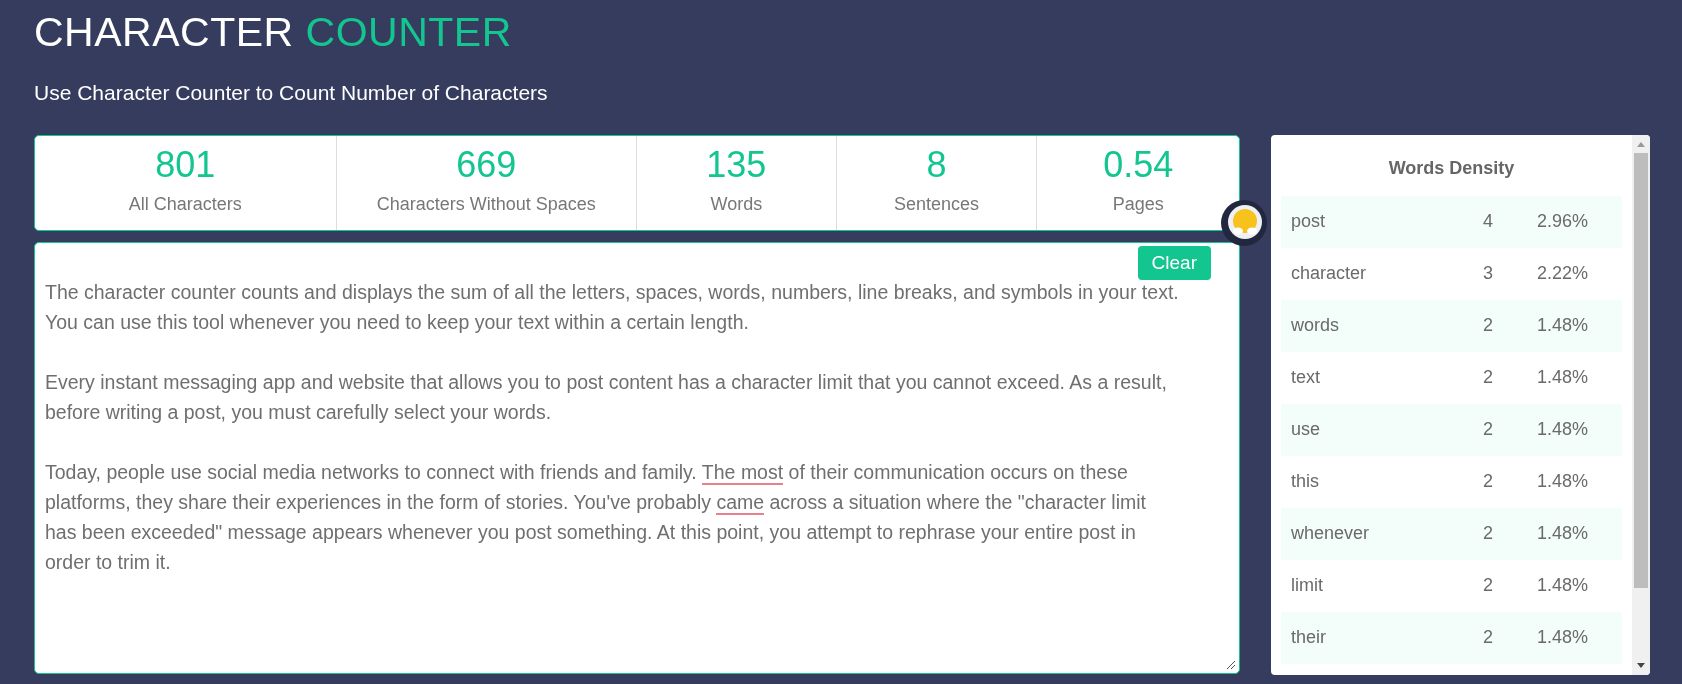 This screenshot has height=684, width=1682. Describe the element at coordinates (1563, 221) in the screenshot. I see `density-percent: 2.96%` at that location.